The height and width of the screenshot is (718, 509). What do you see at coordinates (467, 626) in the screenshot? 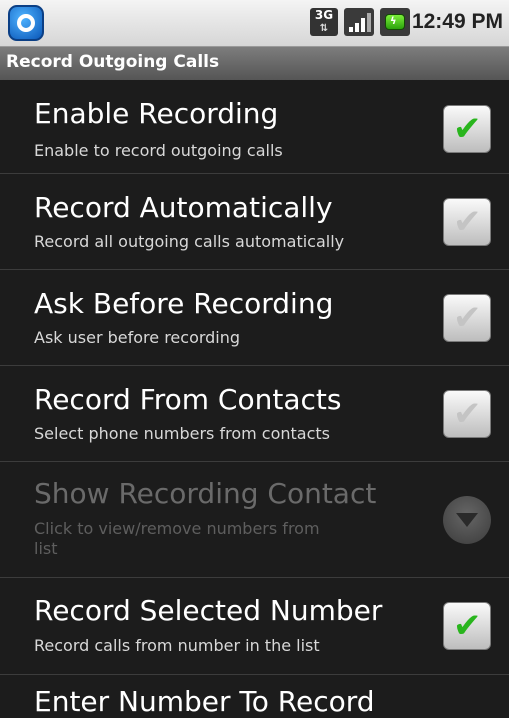
I see `record-selected-number-checkbox: ✔` at bounding box center [467, 626].